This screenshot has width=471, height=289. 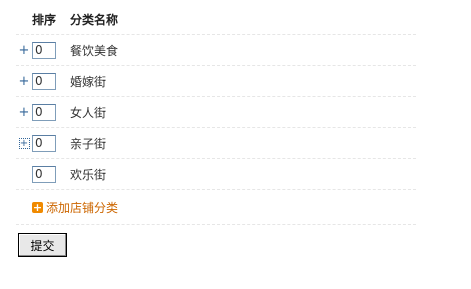 I want to click on add-category-label: 添加店铺分类, so click(x=82, y=207).